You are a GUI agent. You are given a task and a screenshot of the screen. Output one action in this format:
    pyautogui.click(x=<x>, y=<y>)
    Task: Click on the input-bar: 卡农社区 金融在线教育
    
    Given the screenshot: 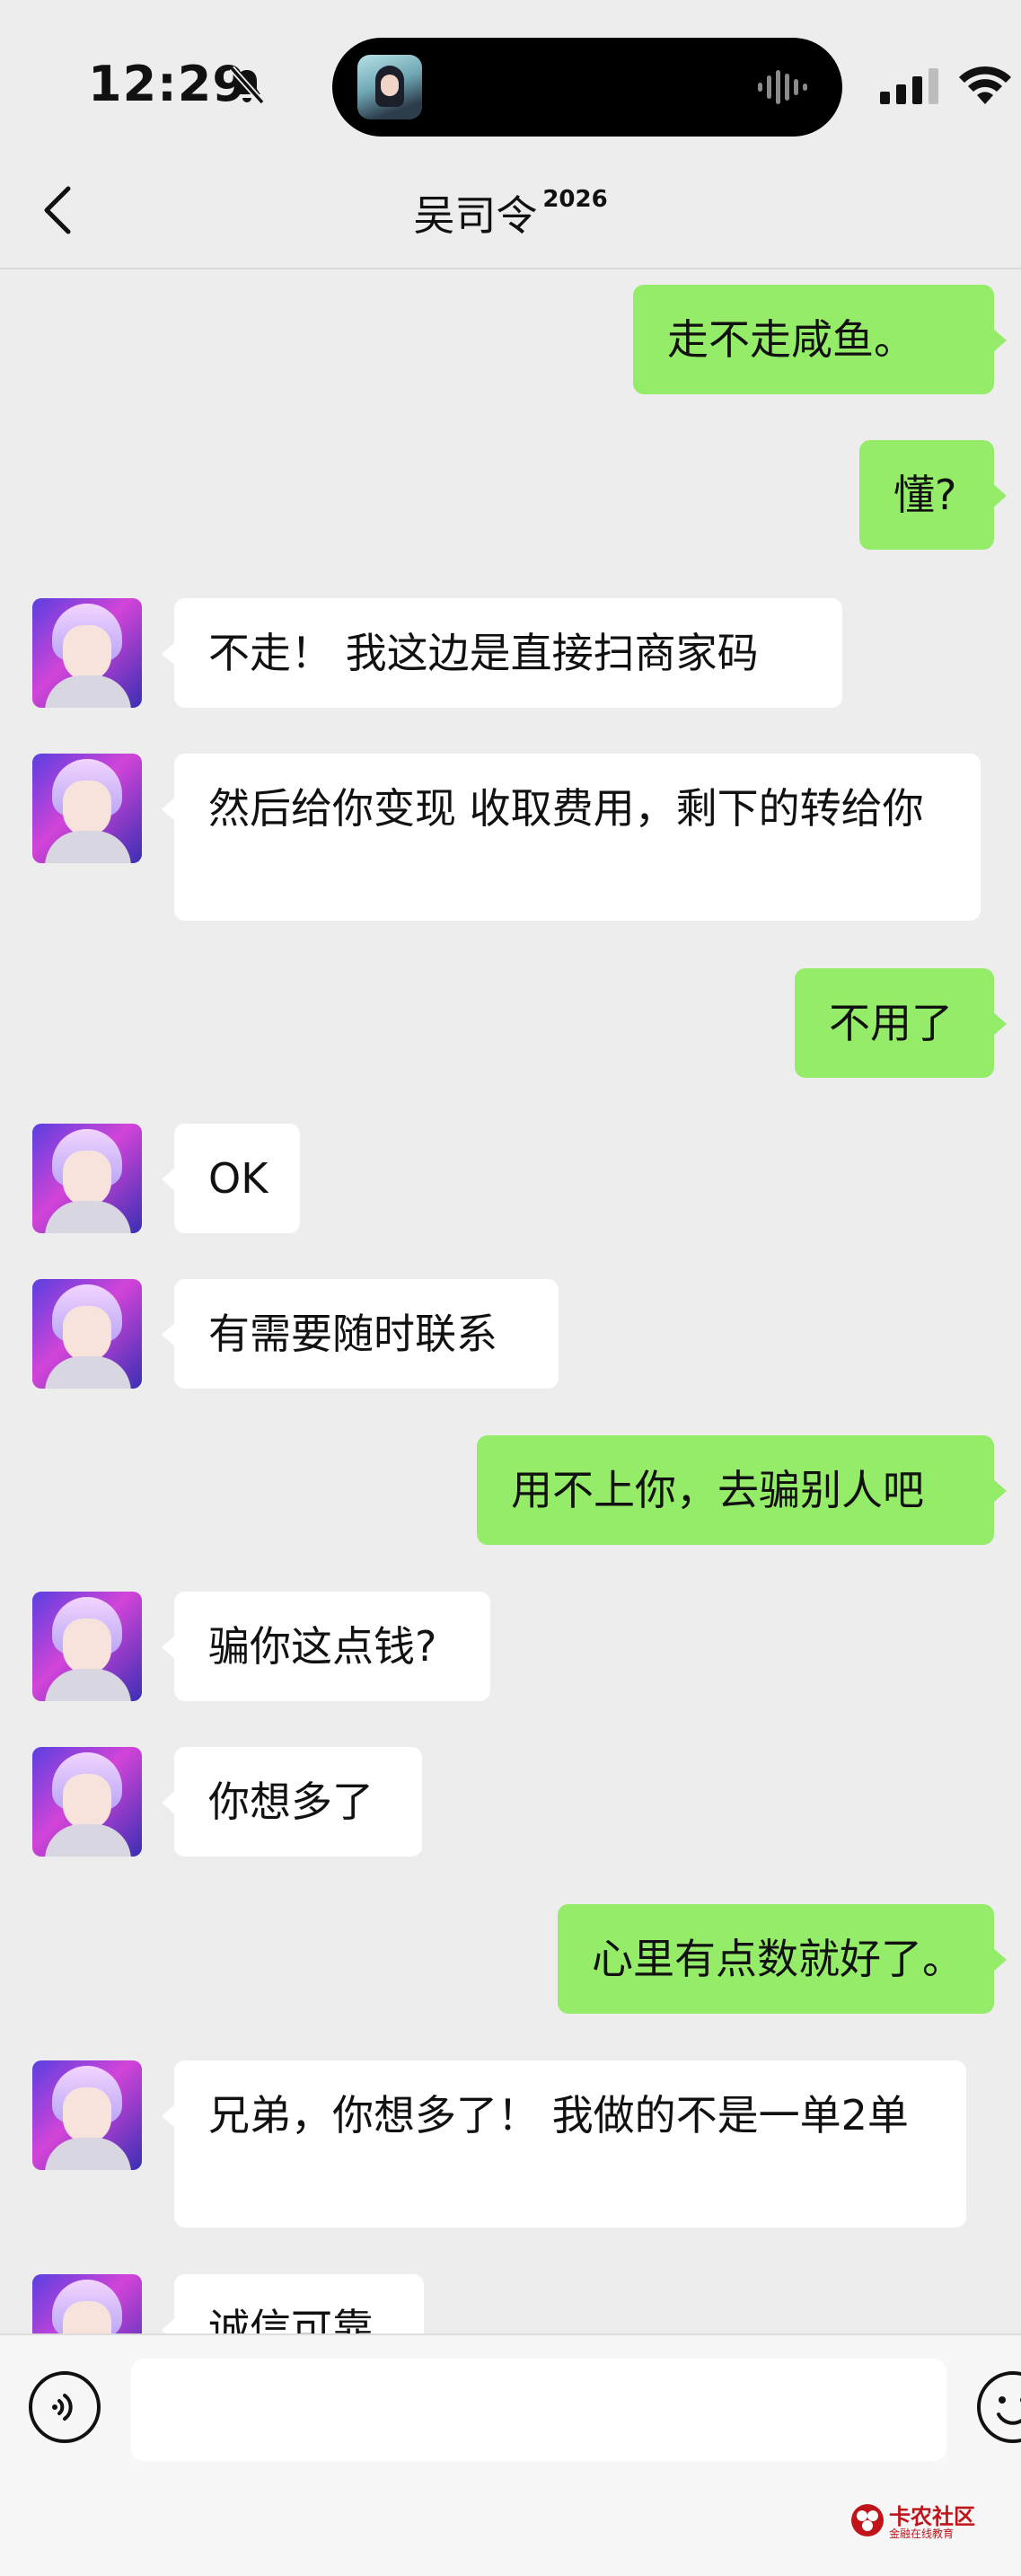 What is the action you would take?
    pyautogui.click(x=510, y=2454)
    